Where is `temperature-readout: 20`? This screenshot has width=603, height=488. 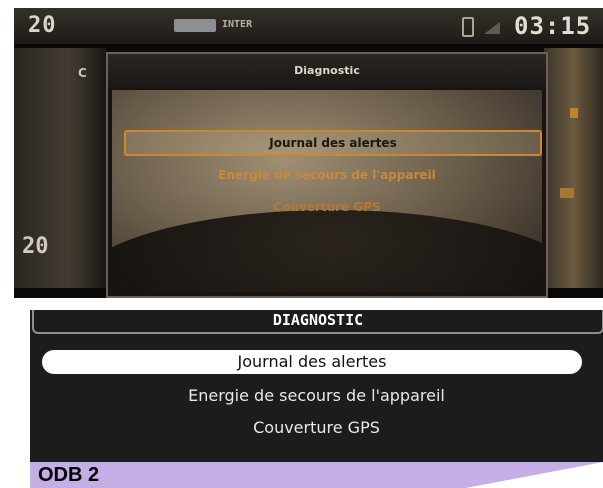 temperature-readout: 20 is located at coordinates (42, 25).